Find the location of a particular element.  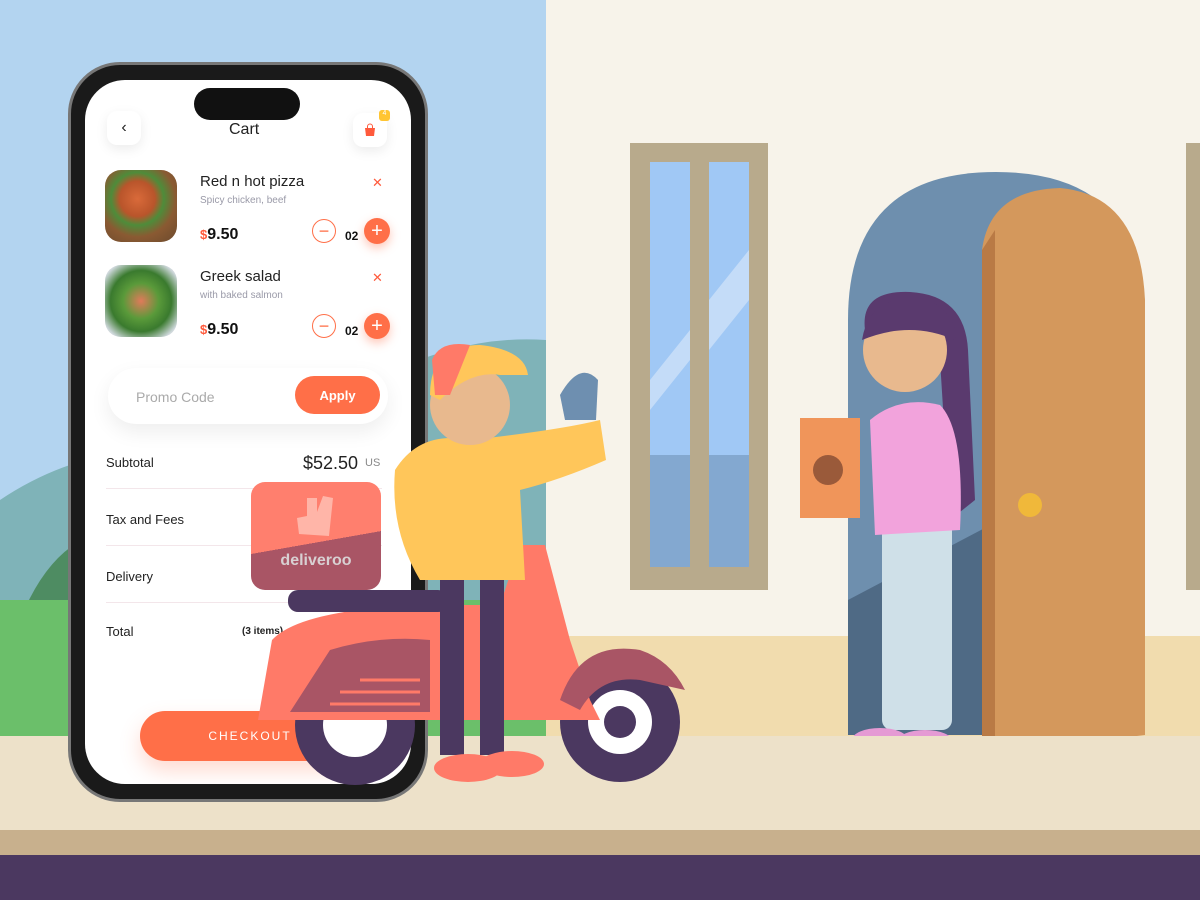

scooter-seat is located at coordinates (368, 601).